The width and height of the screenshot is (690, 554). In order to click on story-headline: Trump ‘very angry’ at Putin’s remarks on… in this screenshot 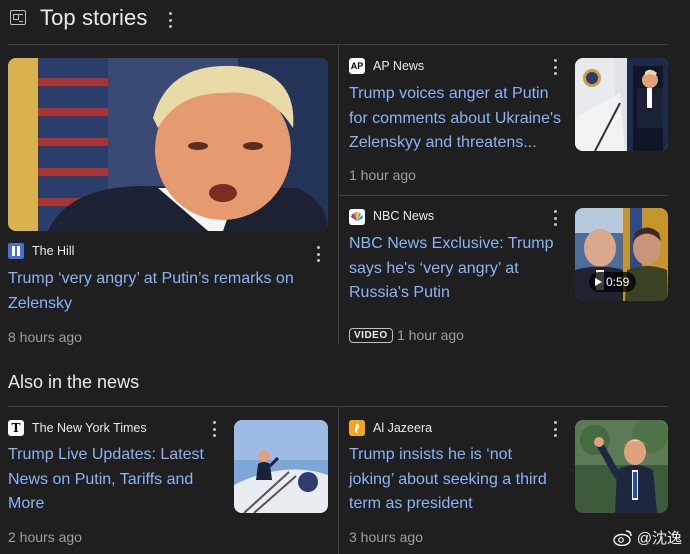, I will do `click(168, 291)`.